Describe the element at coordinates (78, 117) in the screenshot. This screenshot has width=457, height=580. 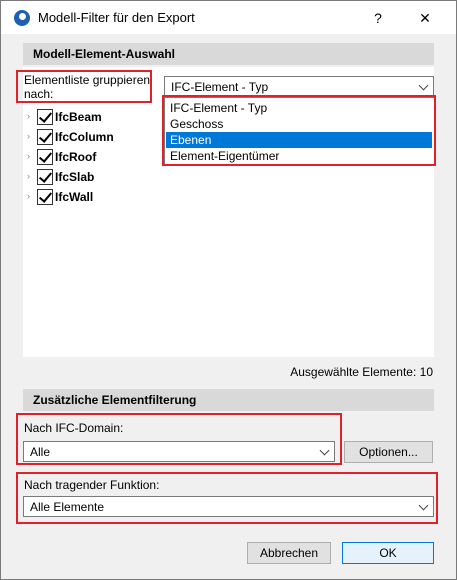
I see `tree-item-label: IfcBeam` at that location.